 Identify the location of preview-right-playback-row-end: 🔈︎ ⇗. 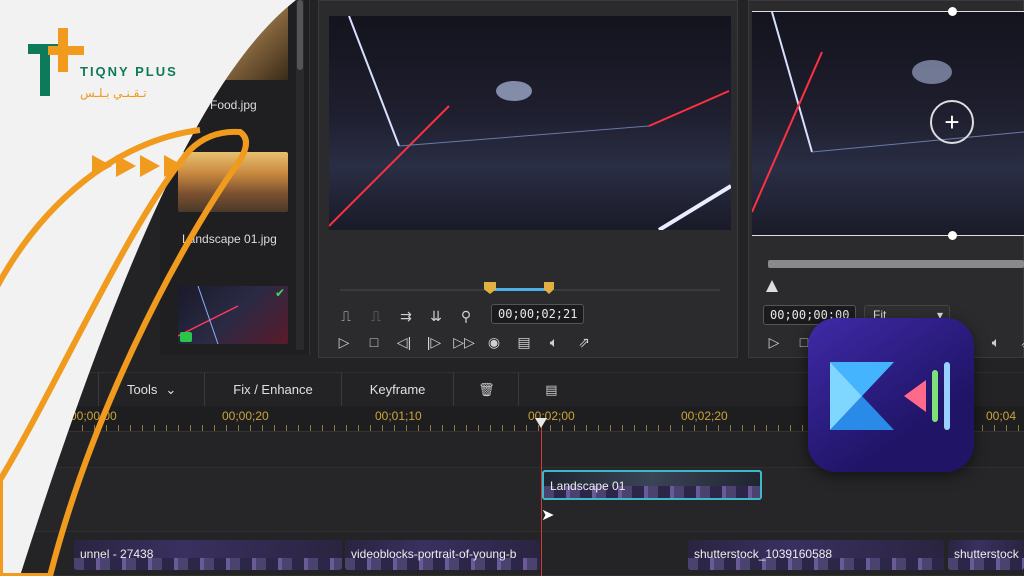
(1005, 342).